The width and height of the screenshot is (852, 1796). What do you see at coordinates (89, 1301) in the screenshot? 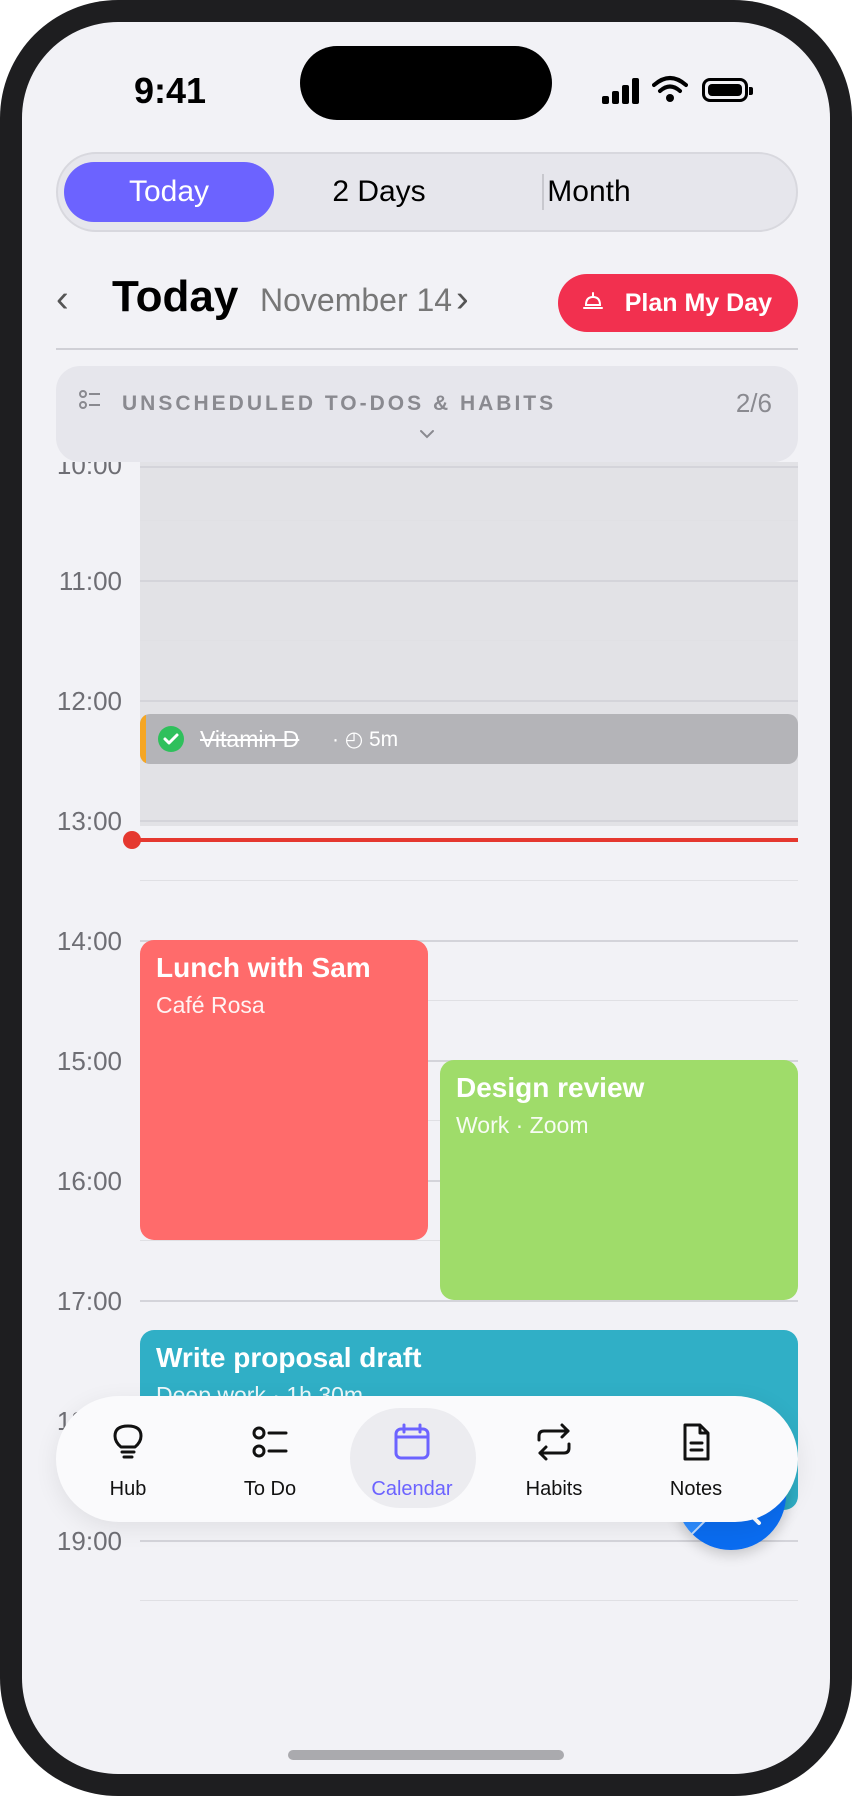
I see `hour-label: 17:00` at bounding box center [89, 1301].